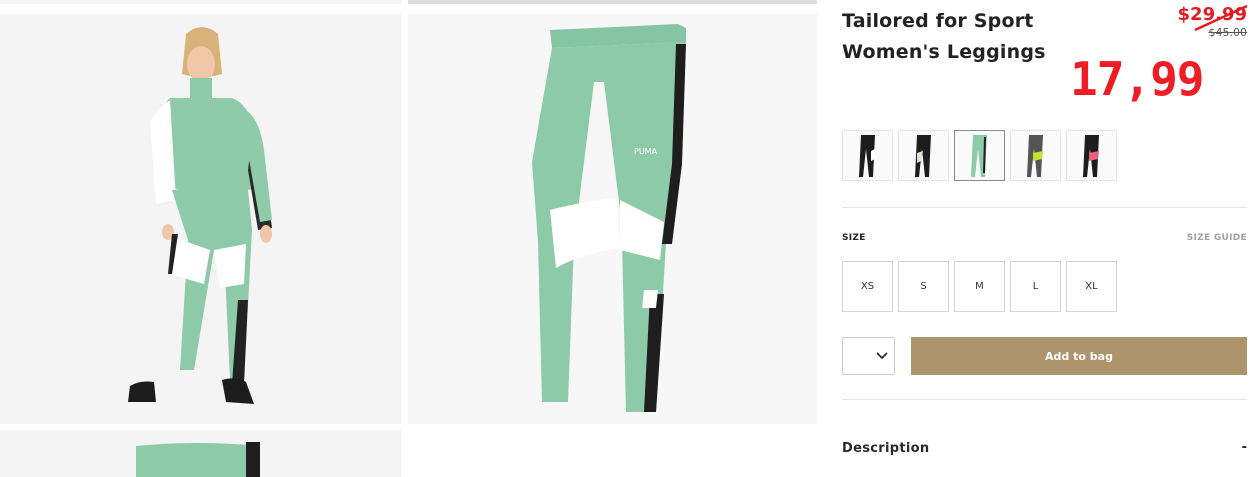 Image resolution: width=1250 pixels, height=477 pixels. I want to click on svg-text: PUMA, so click(646, 151).